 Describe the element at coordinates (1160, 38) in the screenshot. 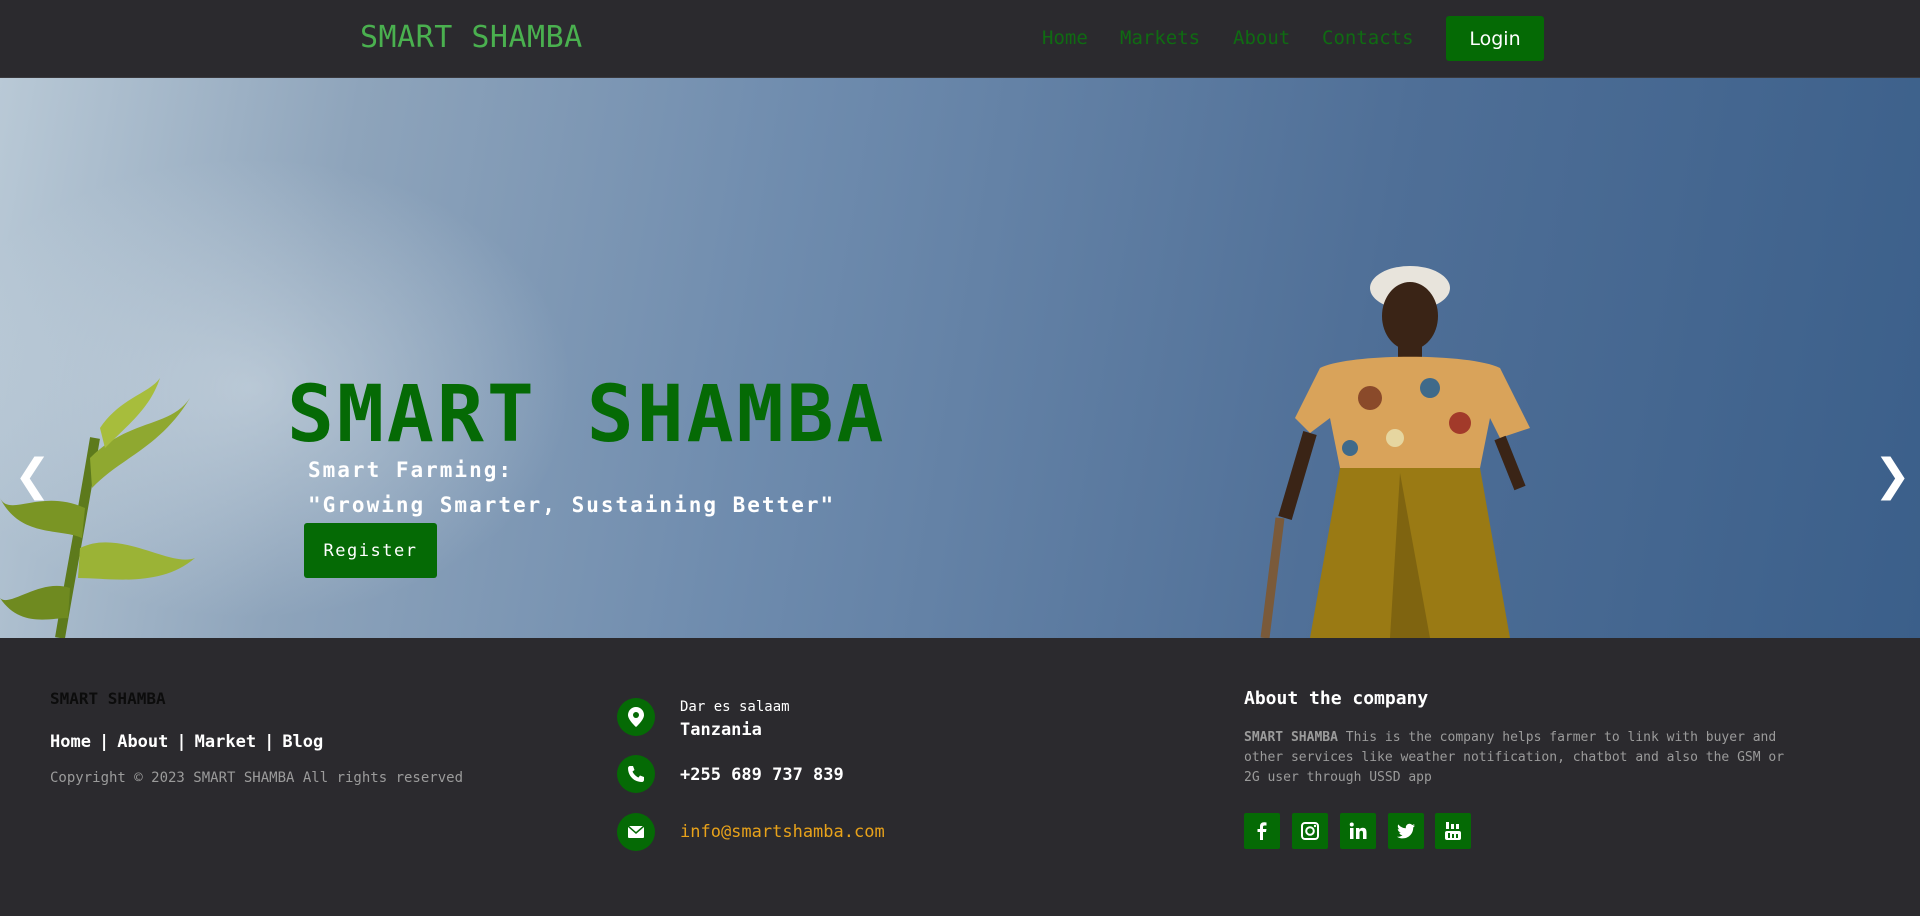

I see `nav-markets: Markets` at that location.